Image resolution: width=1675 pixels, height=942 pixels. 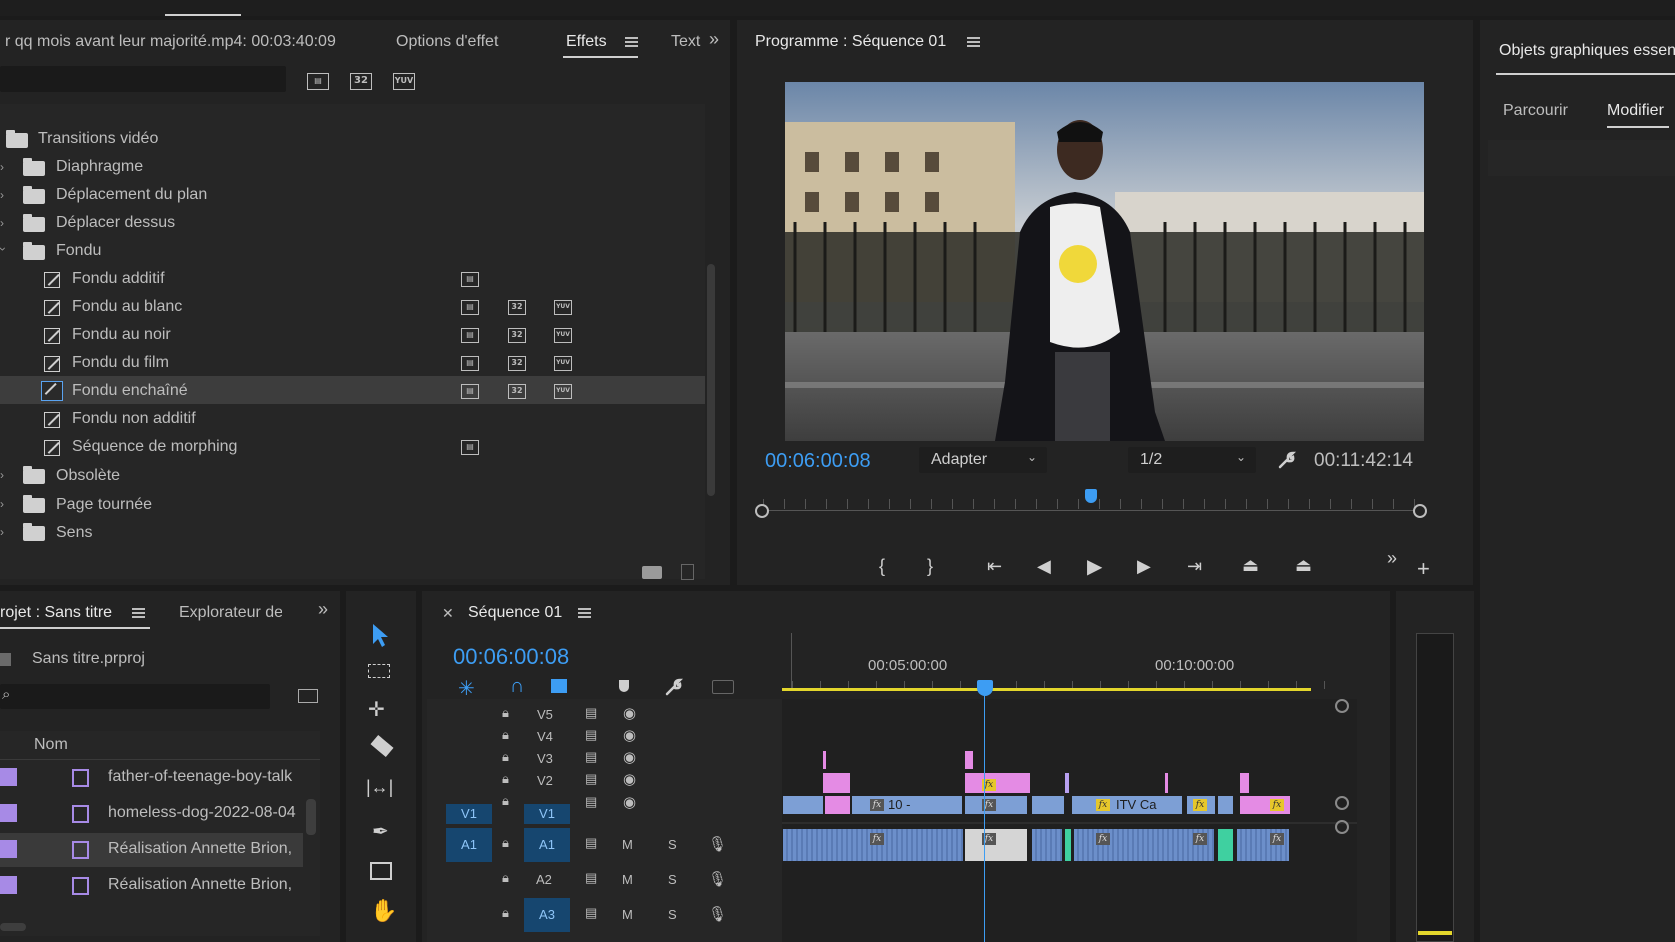 What do you see at coordinates (56, 613) in the screenshot?
I see `project-title: rojet : Sans titre` at bounding box center [56, 613].